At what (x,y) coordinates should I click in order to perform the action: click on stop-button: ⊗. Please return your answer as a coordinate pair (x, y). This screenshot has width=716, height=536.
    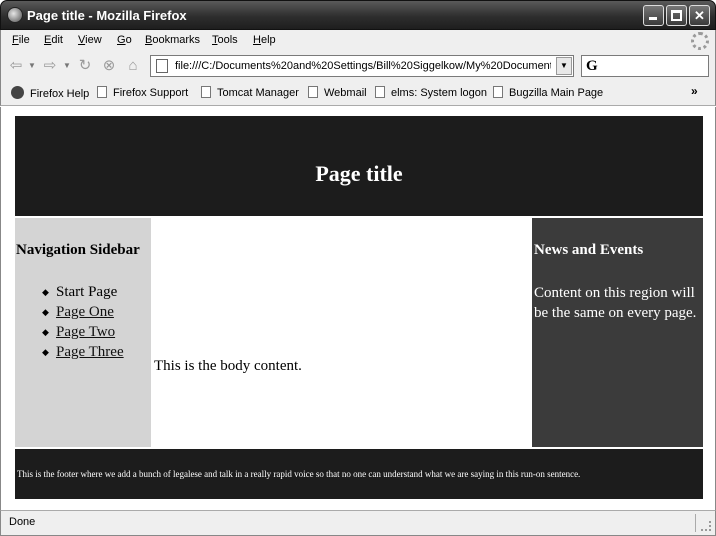
    Looking at the image, I should click on (109, 66).